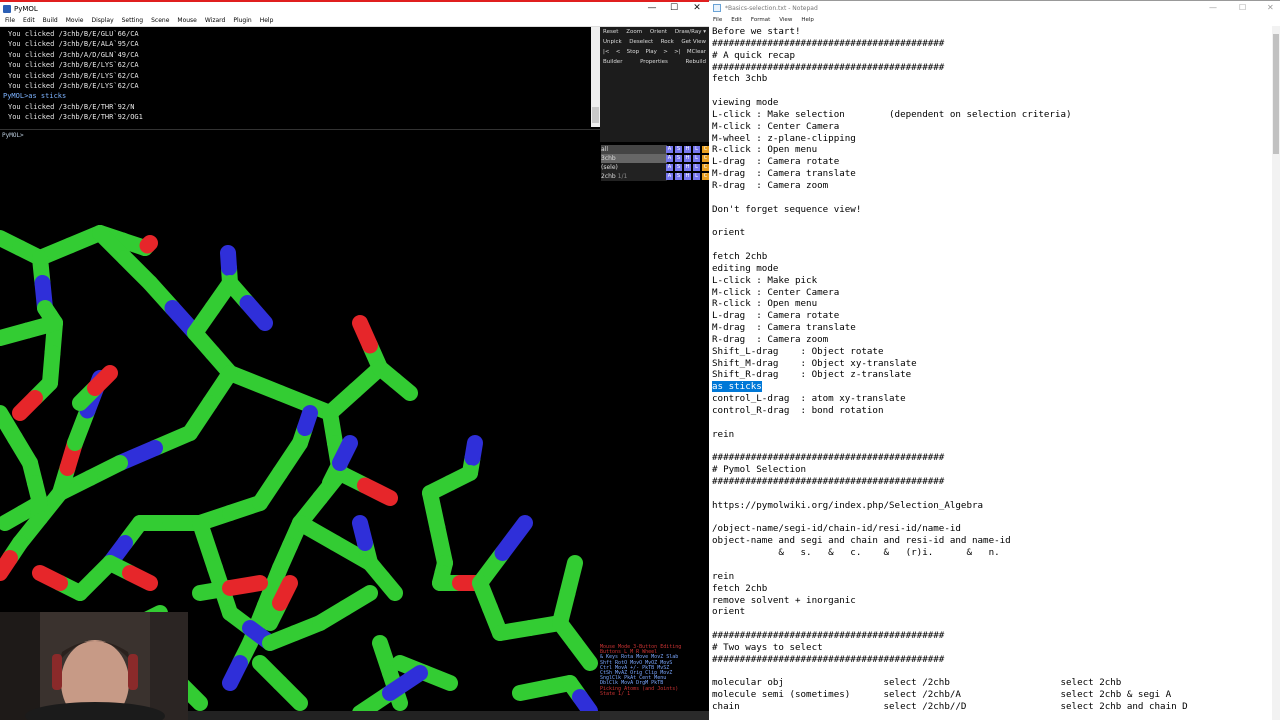 The image size is (1280, 720). I want to click on object-row-sele: (sele) A S H L C, so click(654, 167).